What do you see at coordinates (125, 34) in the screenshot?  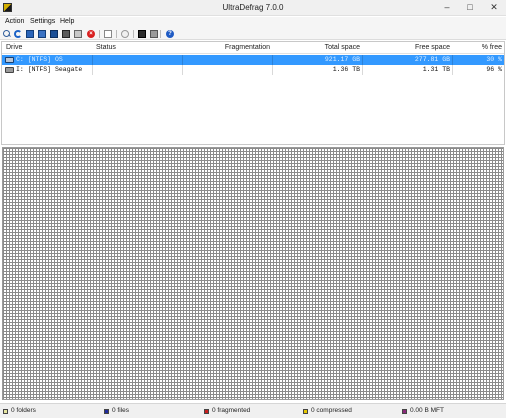 I see `schedule-icon` at bounding box center [125, 34].